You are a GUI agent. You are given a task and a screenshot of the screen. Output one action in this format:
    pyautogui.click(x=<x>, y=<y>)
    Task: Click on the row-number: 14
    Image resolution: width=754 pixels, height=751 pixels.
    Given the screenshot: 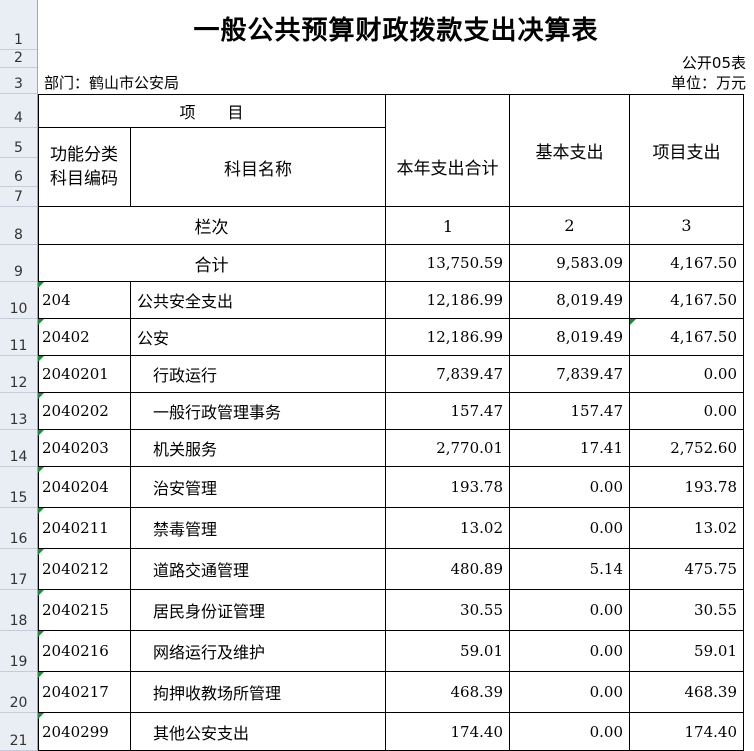 What is the action you would take?
    pyautogui.click(x=18, y=448)
    